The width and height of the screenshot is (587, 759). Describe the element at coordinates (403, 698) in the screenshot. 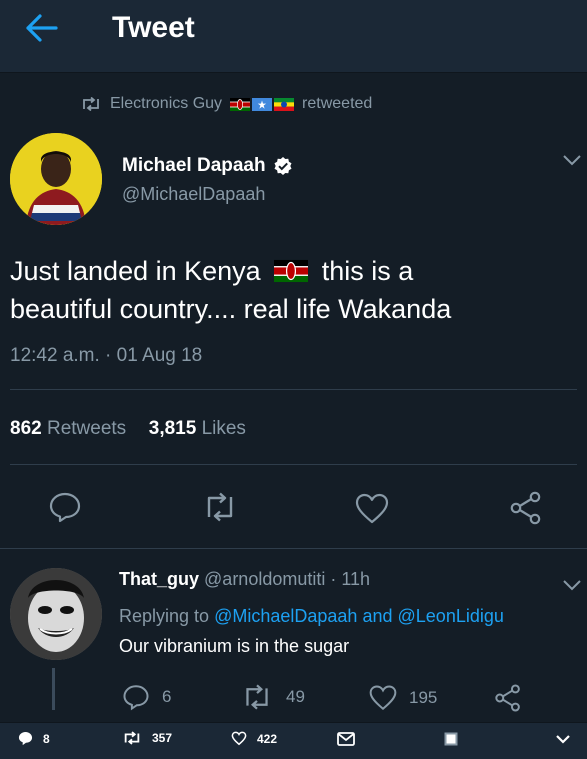

I see `reply-like-button: 195` at that location.